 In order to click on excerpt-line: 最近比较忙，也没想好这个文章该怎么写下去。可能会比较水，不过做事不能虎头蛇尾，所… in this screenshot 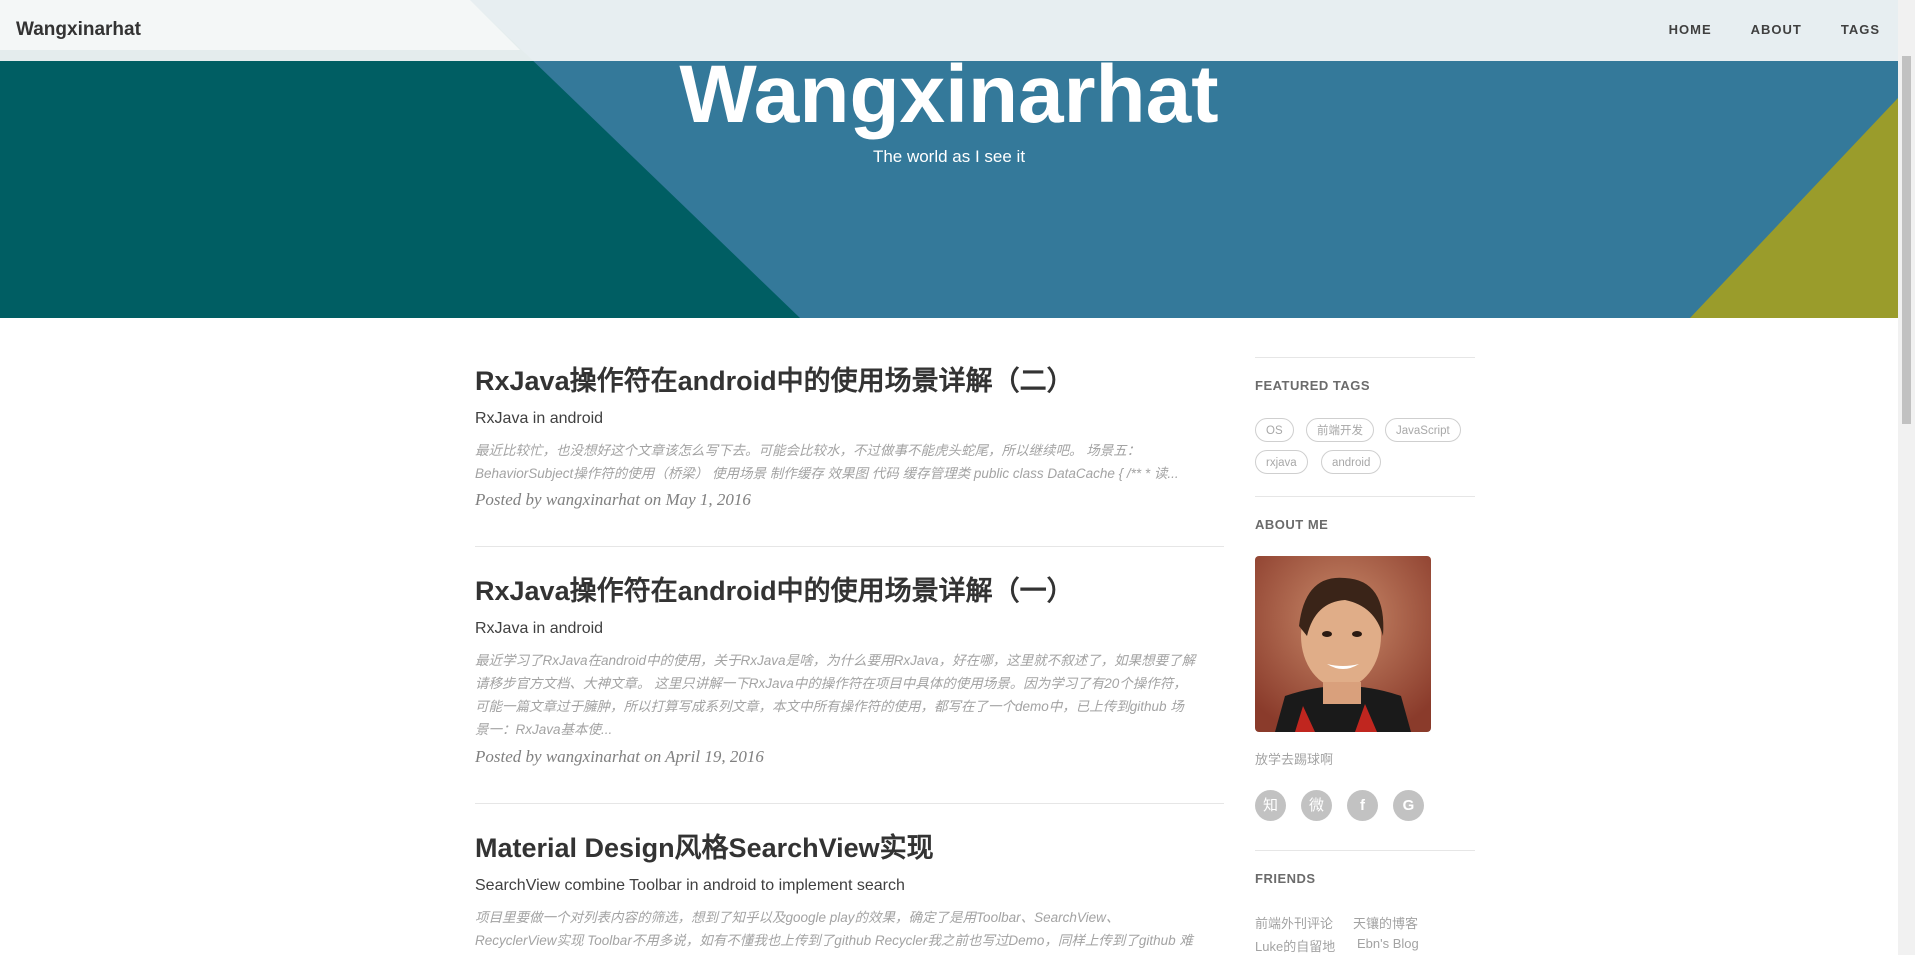, I will do `click(808, 450)`.